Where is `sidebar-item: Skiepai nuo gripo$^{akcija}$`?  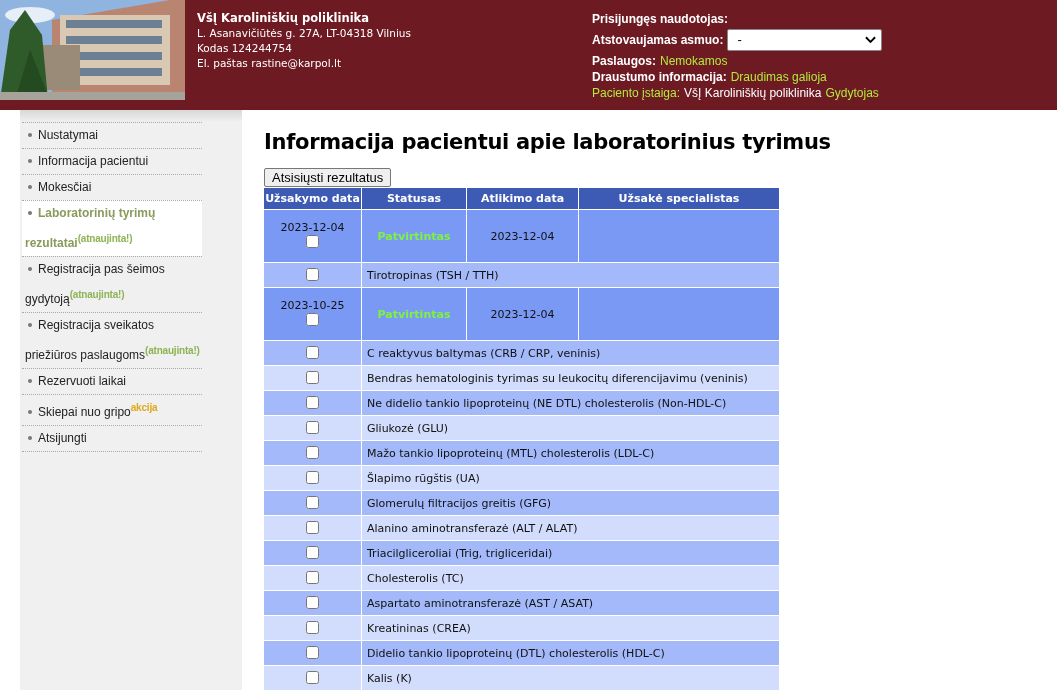
sidebar-item: Skiepai nuo gripo$^{akcija}$ is located at coordinates (112, 409).